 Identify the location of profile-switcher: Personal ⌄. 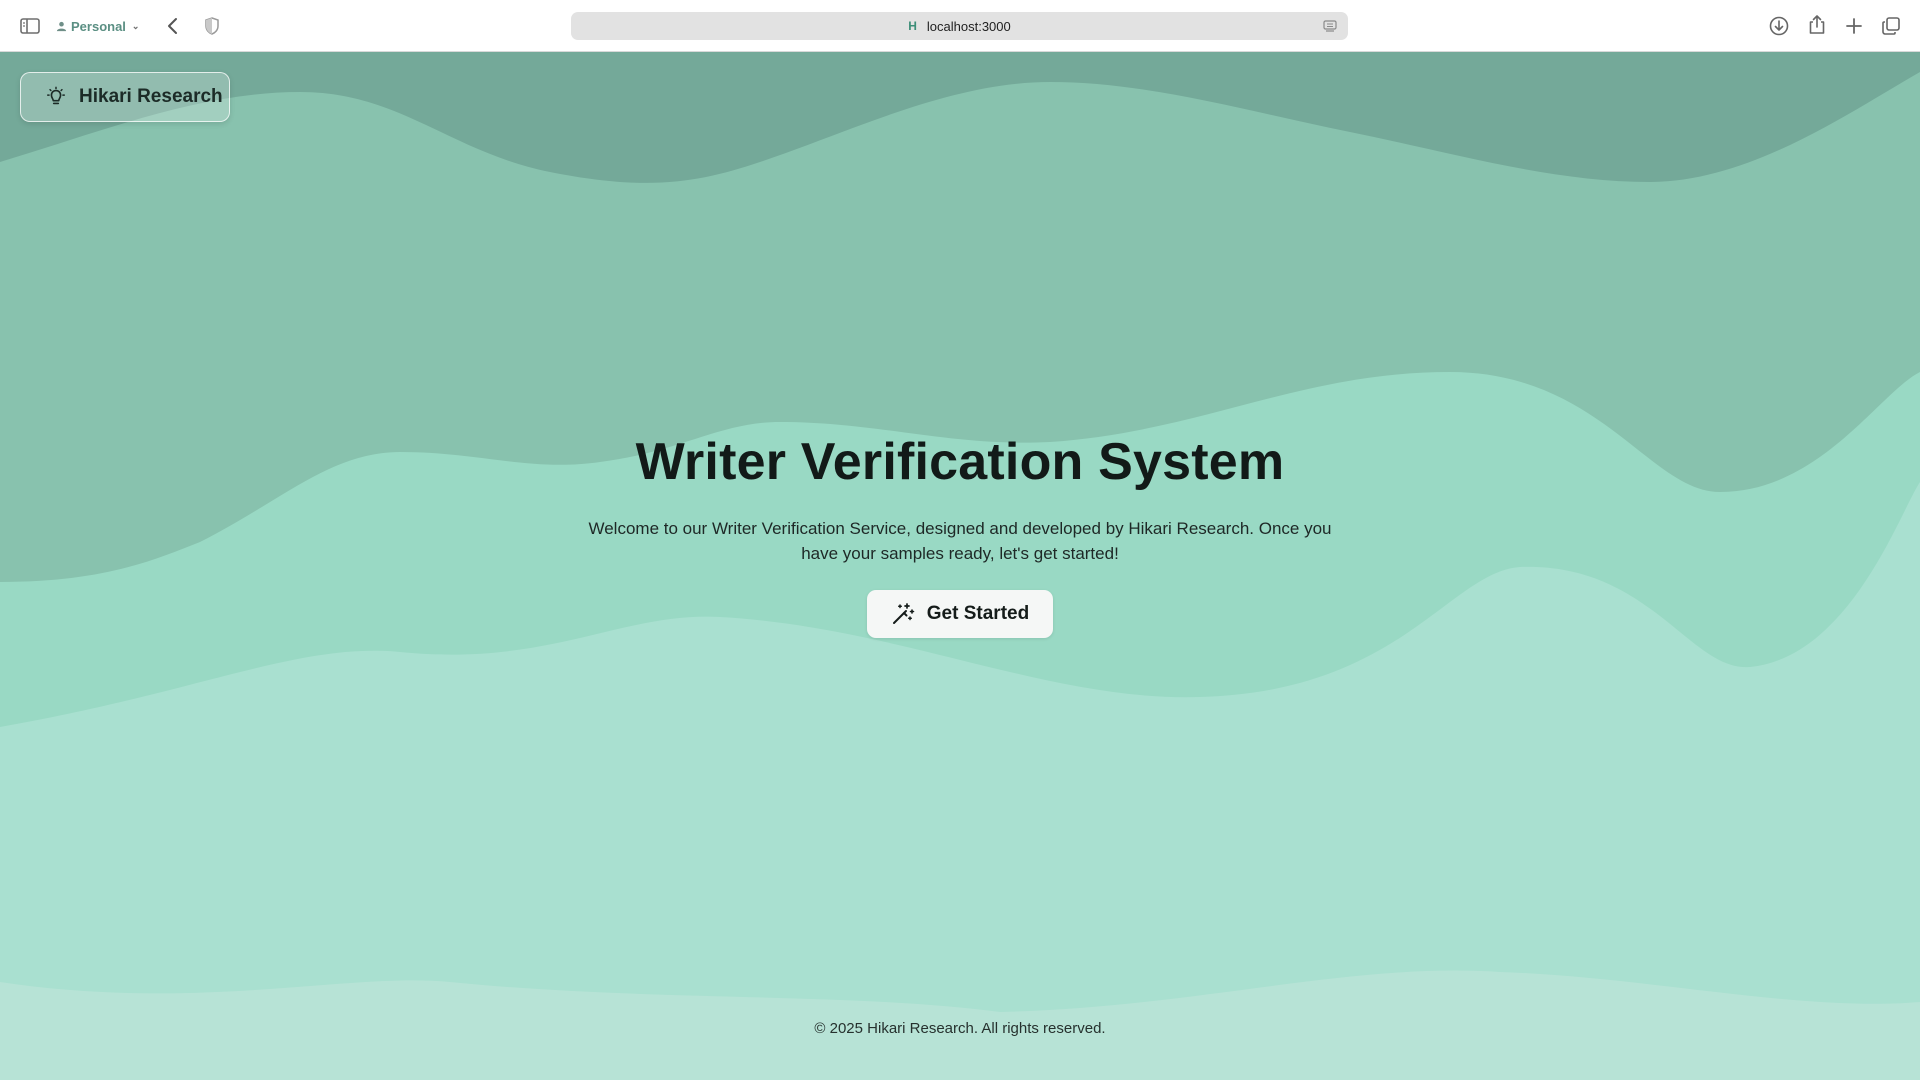
(97, 26).